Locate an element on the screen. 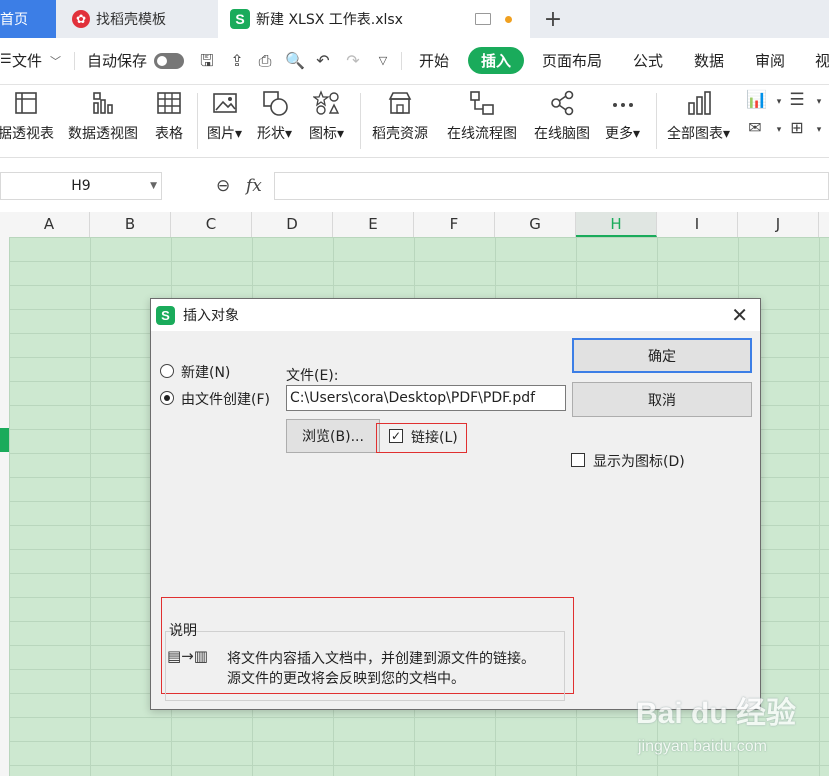  shape-button: 形状▾ is located at coordinates (274, 116).